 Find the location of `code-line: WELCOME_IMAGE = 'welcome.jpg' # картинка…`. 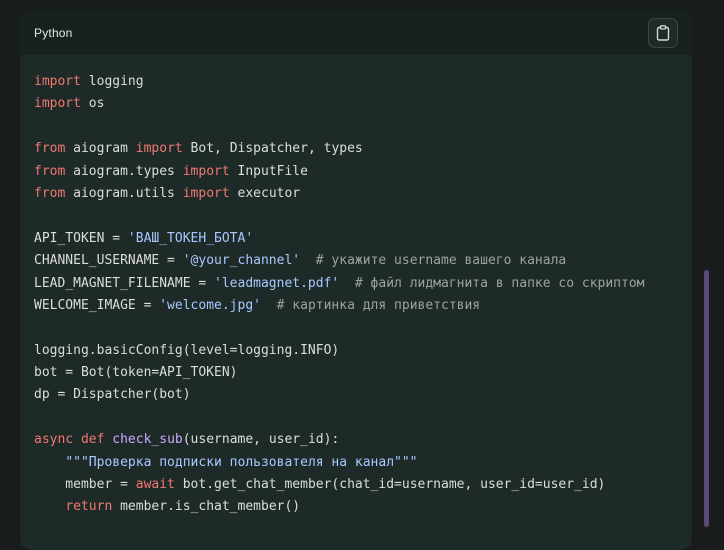

code-line: WELCOME_IMAGE = 'welcome.jpg' # картинка… is located at coordinates (339, 306).